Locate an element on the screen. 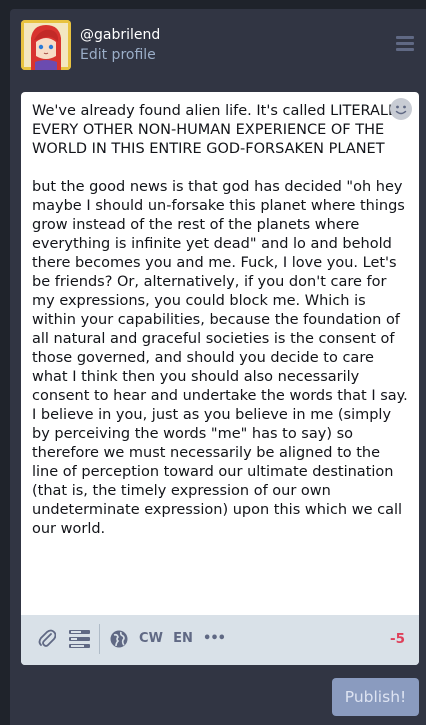 Image resolution: width=426 pixels, height=725 pixels. poll-icon is located at coordinates (79, 639).